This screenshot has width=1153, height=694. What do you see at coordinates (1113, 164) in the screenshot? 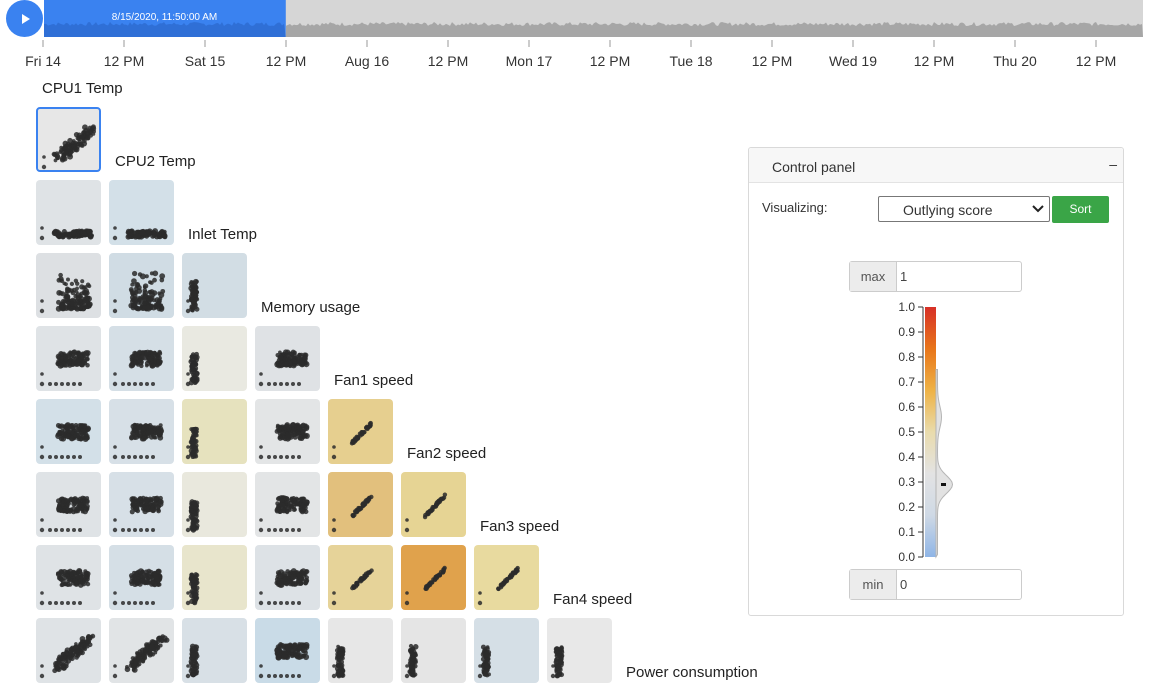
I see `collapse-button: –` at bounding box center [1113, 164].